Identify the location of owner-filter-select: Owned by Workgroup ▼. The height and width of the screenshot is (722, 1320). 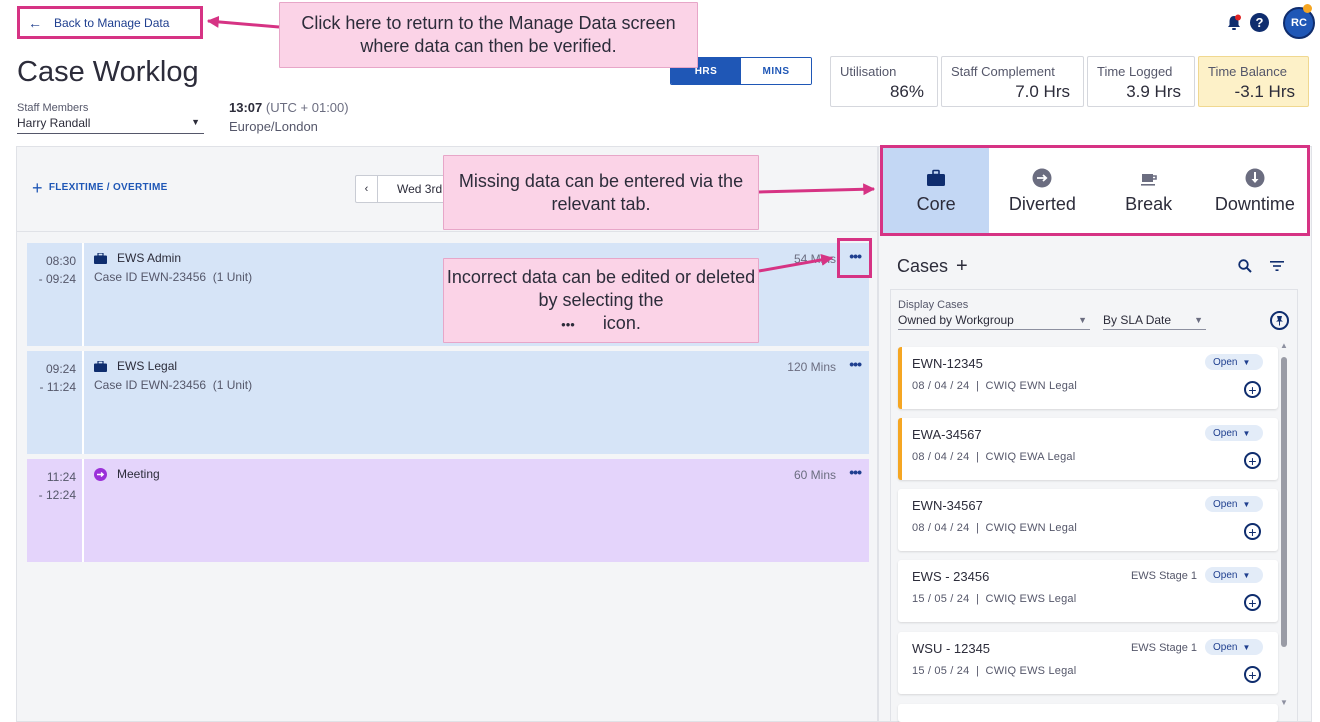
(994, 321).